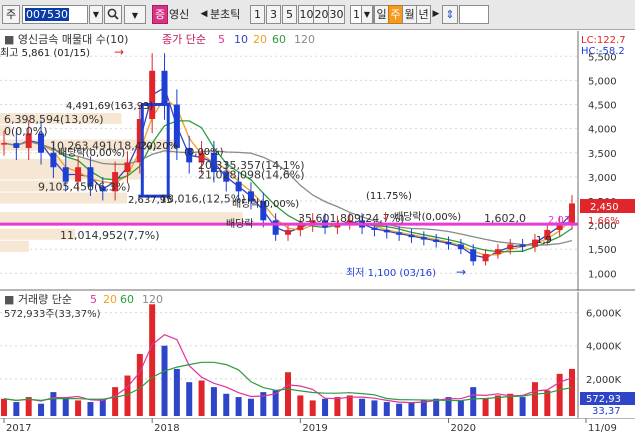 This screenshot has height=437, width=635. I want to click on lc-label: LC:122.7, so click(603, 40).